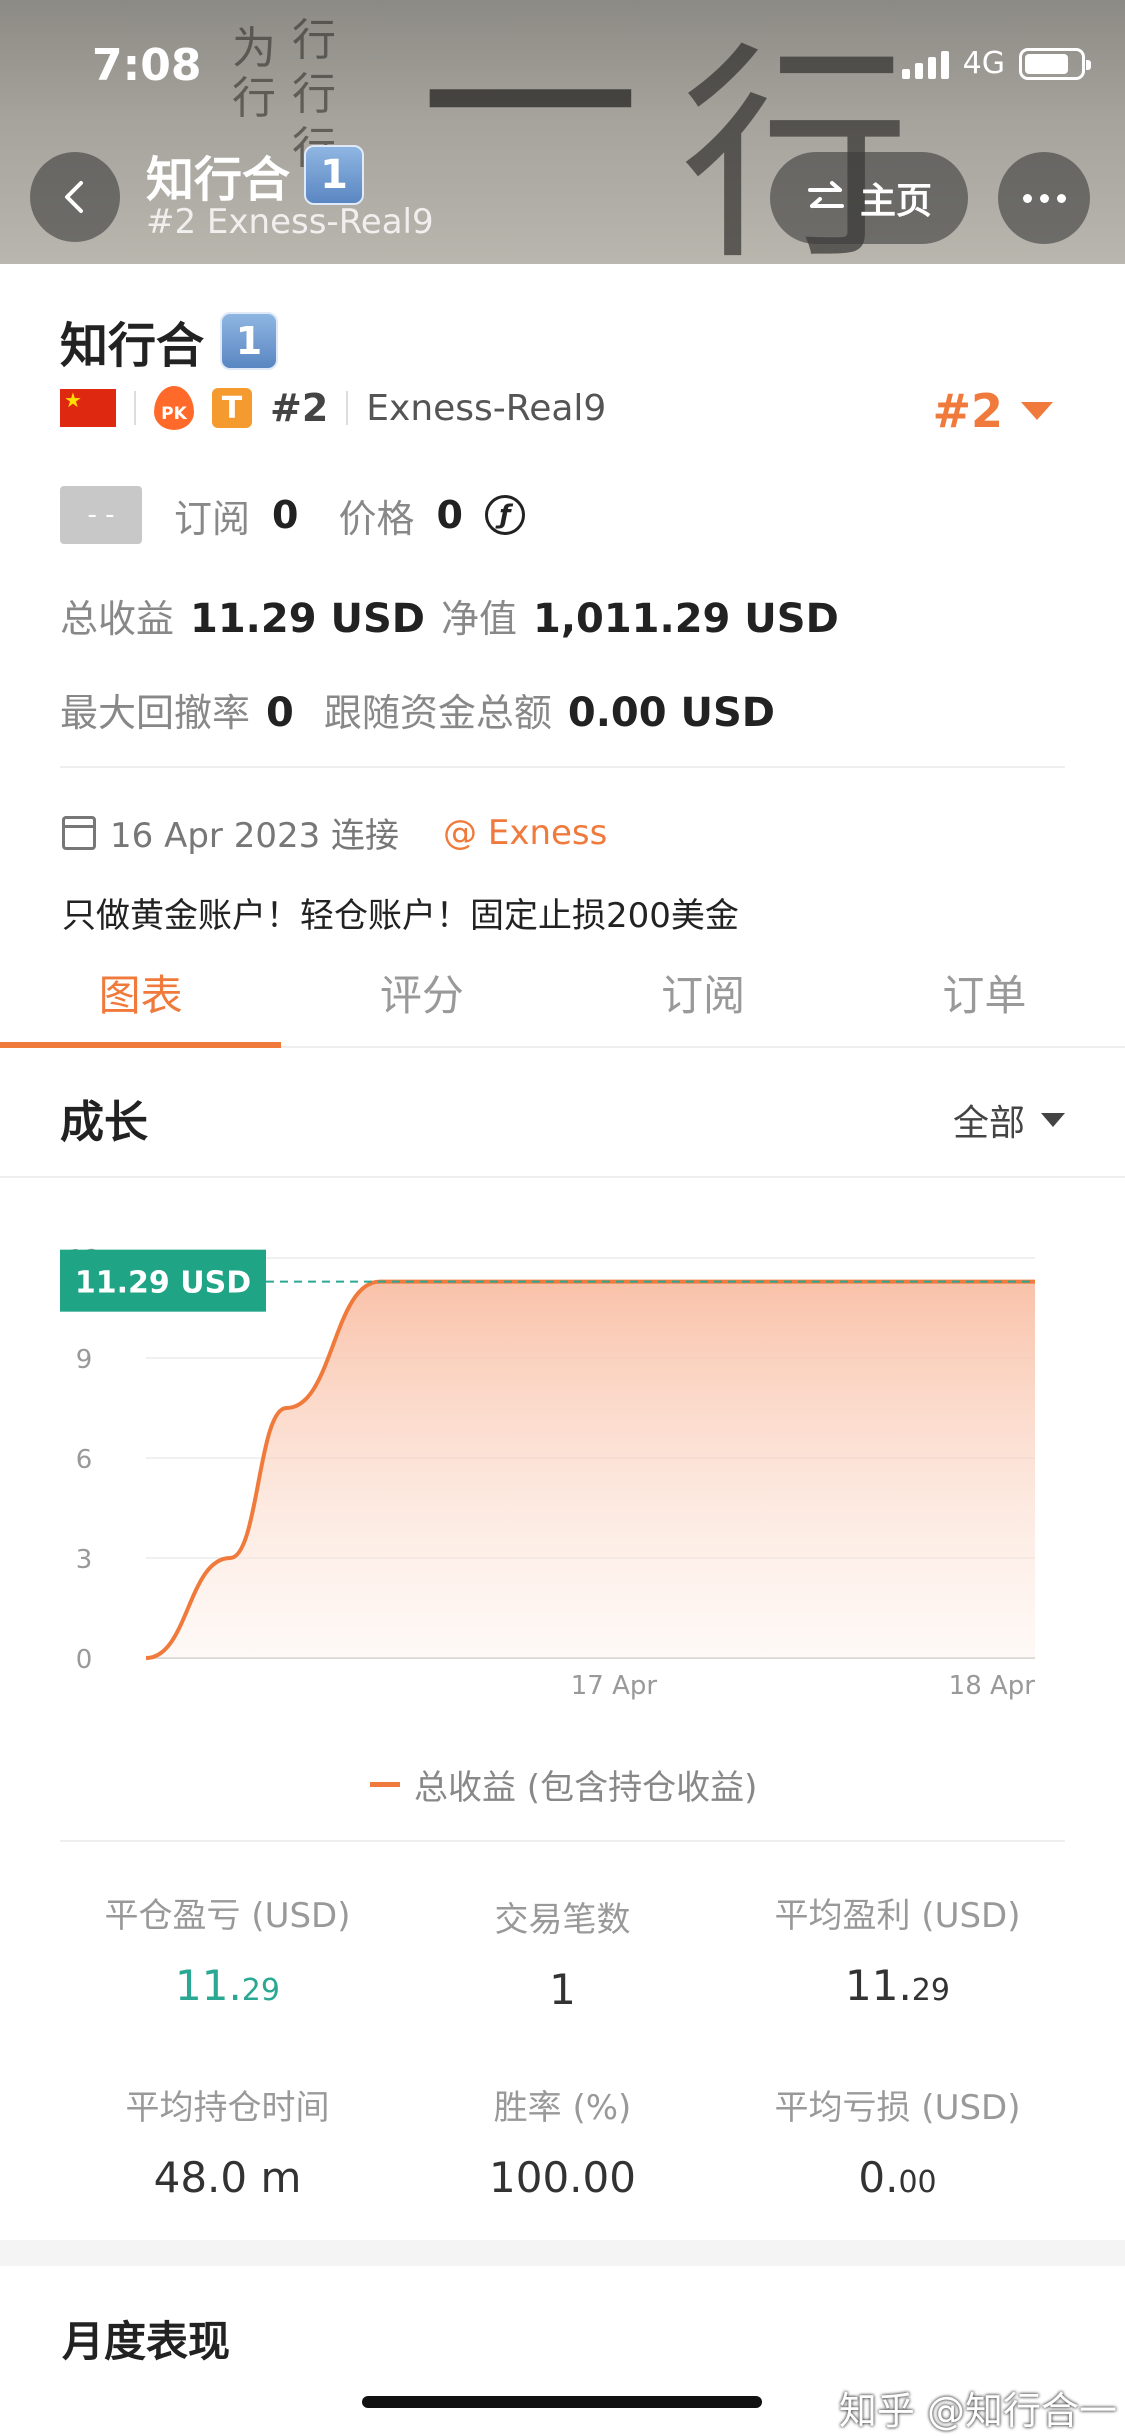  What do you see at coordinates (79, 832) in the screenshot?
I see `calendar-icon` at bounding box center [79, 832].